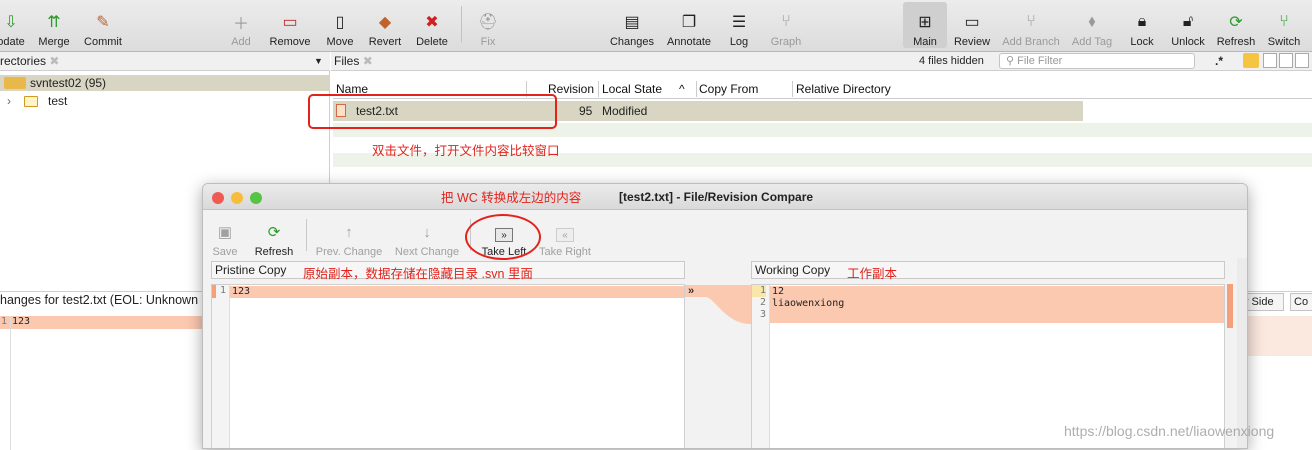 This screenshot has height=450, width=1312. What do you see at coordinates (843, 89) in the screenshot?
I see `column-relative-directory: Relative Directory` at bounding box center [843, 89].